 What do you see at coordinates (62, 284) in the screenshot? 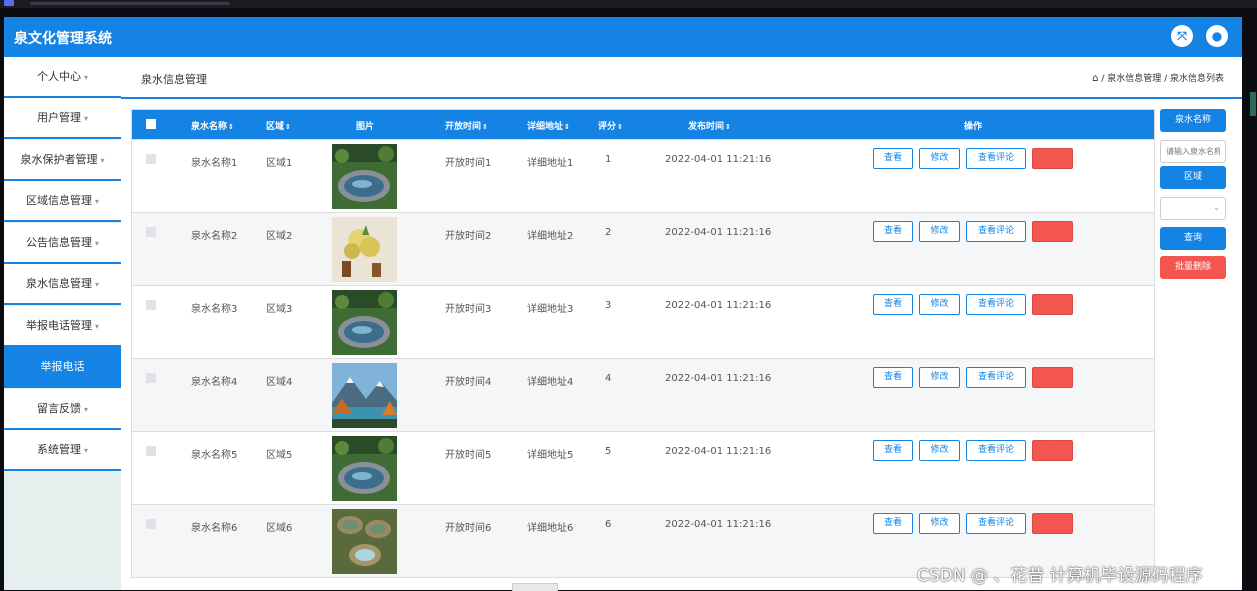
I see `sidebar-item: 泉水信息管理 ▾` at bounding box center [62, 284].